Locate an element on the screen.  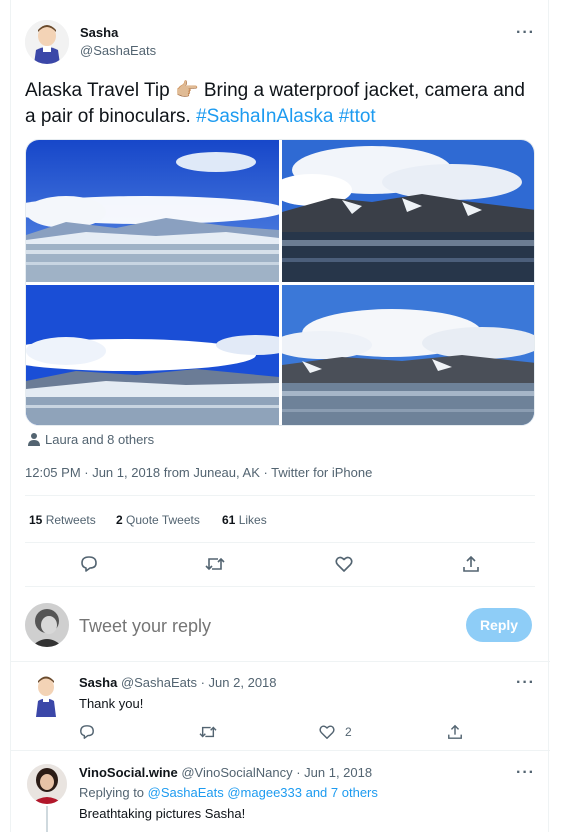
likes-stat: 61 Likes is located at coordinates (244, 520).